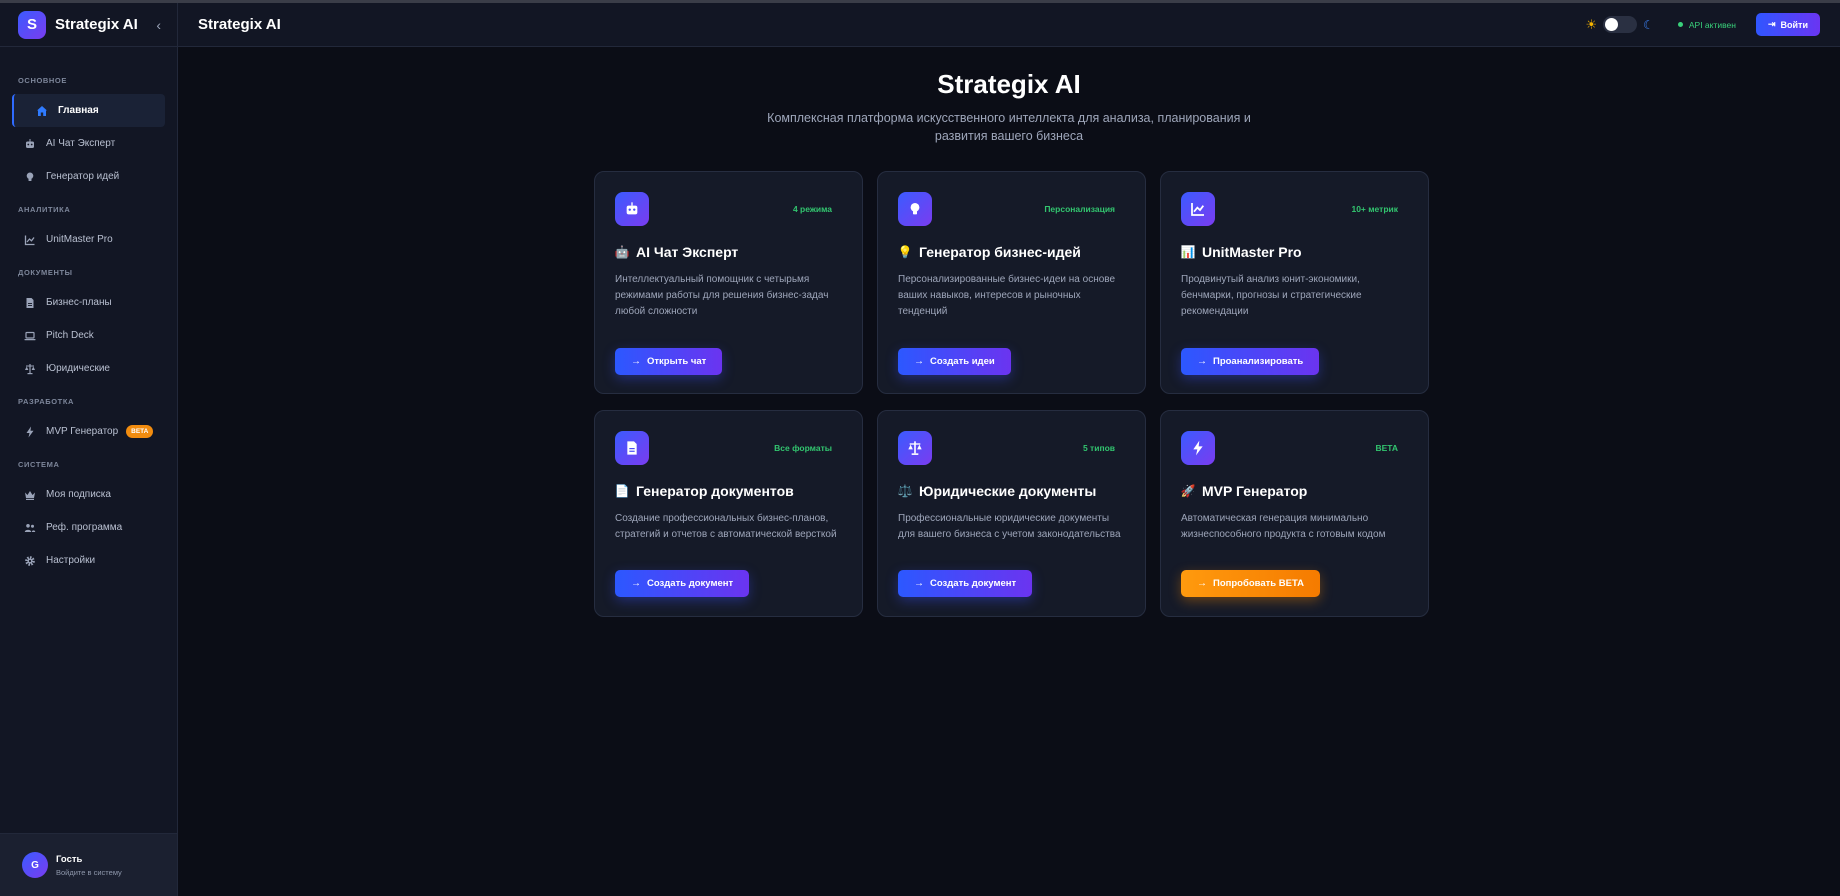 This screenshot has height=896, width=1840. What do you see at coordinates (88, 25) in the screenshot?
I see `sidebar-header: S Strategix AI ‹` at bounding box center [88, 25].